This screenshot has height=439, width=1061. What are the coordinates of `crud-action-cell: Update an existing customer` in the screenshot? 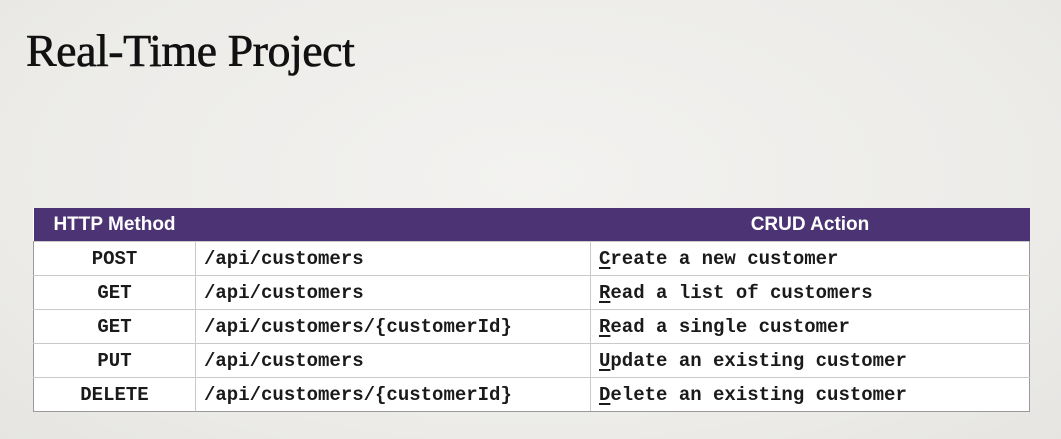 It's located at (810, 360).